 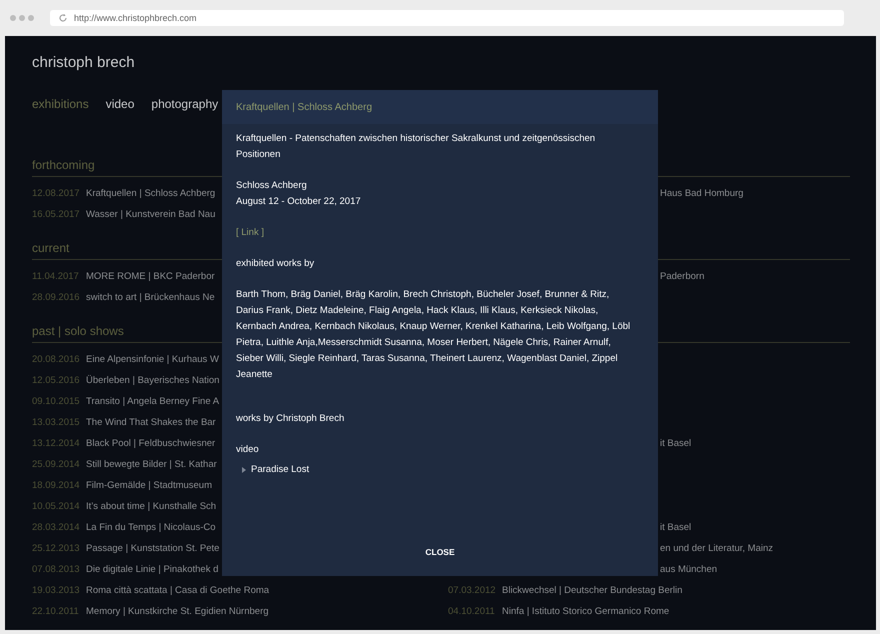 What do you see at coordinates (63, 18) in the screenshot?
I see `reload-icon` at bounding box center [63, 18].